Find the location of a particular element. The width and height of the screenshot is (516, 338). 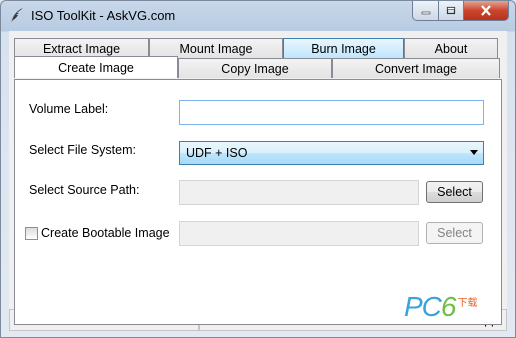

caption-buttons is located at coordinates (460, 11).